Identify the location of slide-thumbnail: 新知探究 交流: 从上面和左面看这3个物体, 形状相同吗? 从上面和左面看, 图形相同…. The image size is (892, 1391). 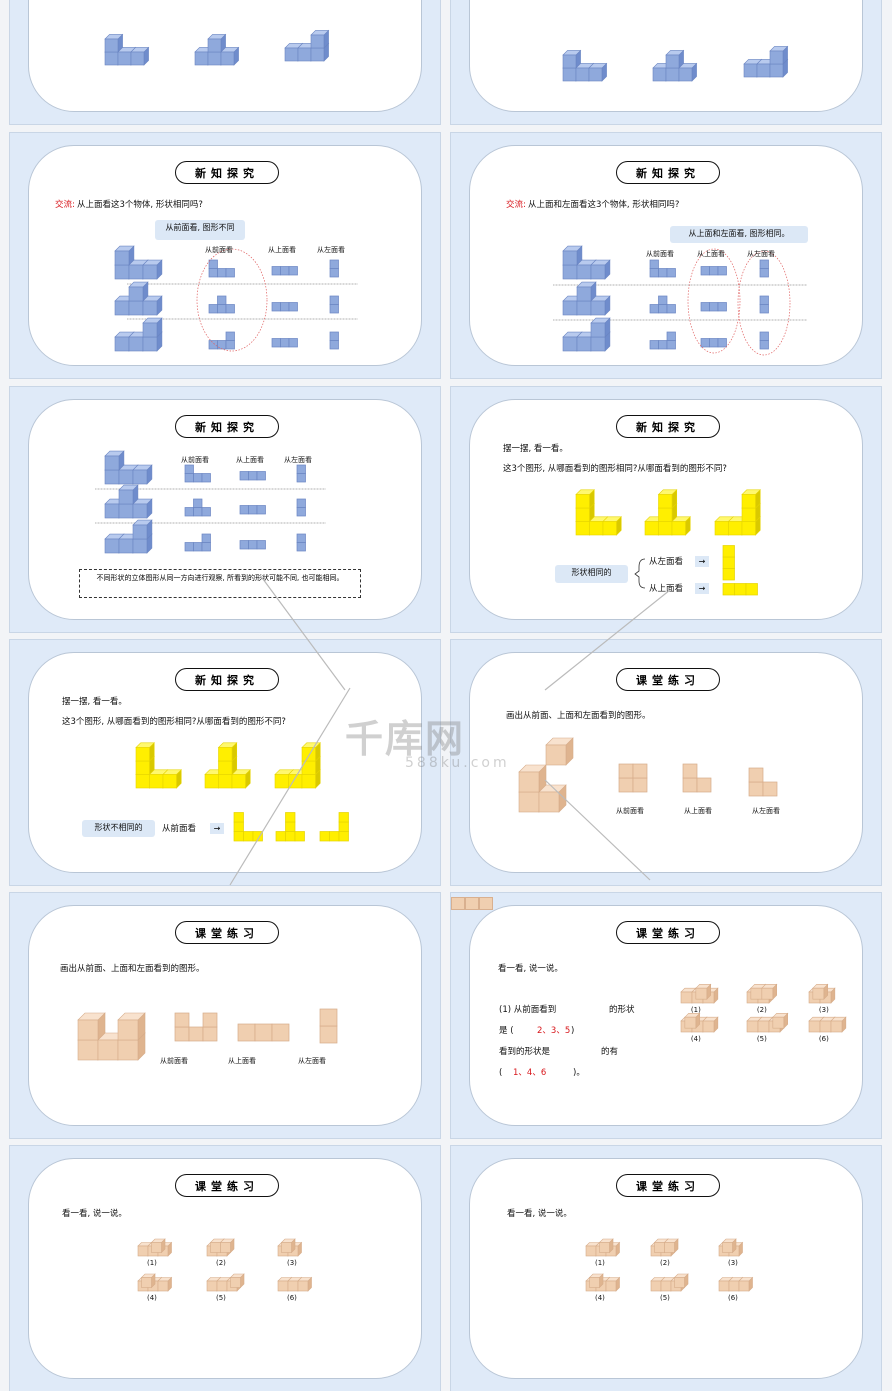
(666, 255).